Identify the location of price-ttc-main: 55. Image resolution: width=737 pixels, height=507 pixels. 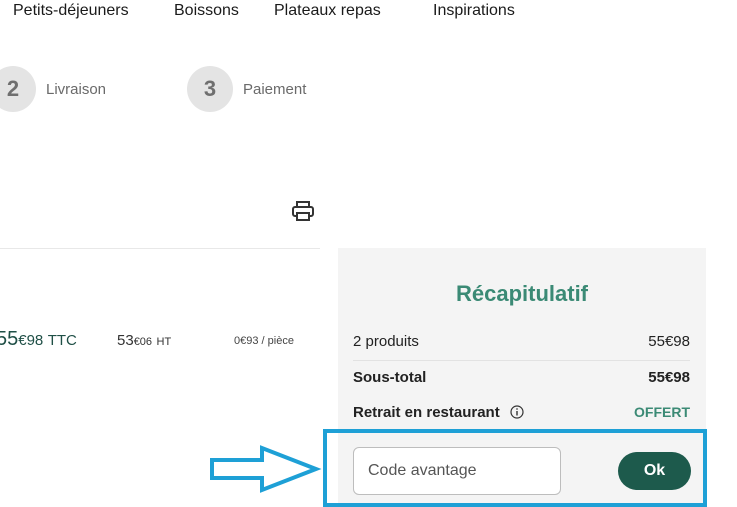
(9, 339).